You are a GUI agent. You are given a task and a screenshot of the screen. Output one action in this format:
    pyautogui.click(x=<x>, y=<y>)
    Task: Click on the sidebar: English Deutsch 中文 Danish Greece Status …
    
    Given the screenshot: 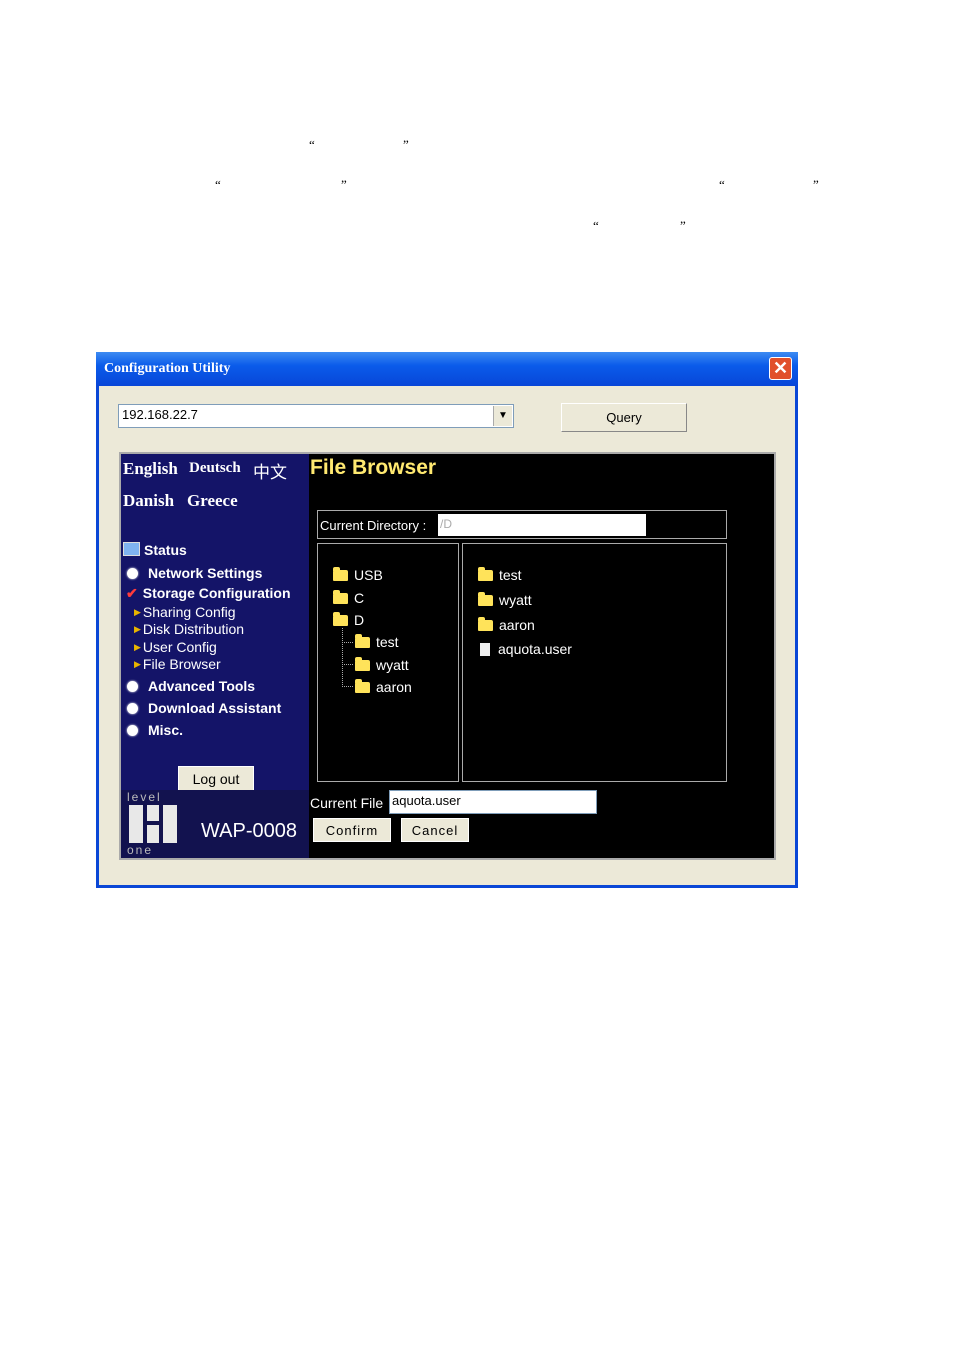 What is the action you would take?
    pyautogui.click(x=215, y=656)
    